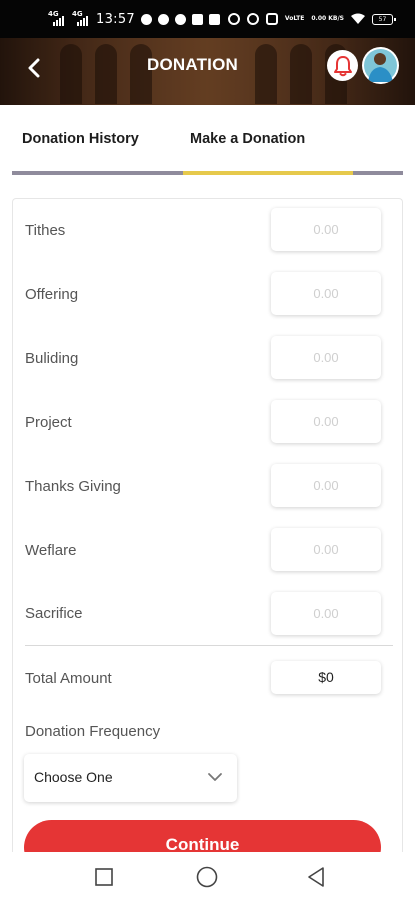  Describe the element at coordinates (233, 19) in the screenshot. I see `alarm-icon` at that location.